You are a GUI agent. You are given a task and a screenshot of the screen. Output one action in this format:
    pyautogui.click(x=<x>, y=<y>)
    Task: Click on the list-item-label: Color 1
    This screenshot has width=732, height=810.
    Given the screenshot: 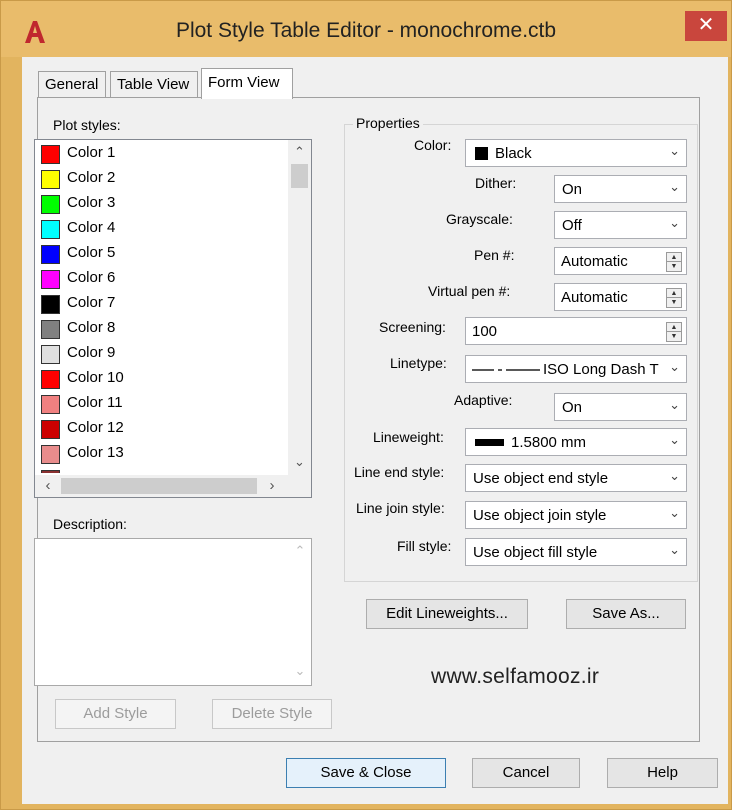 What is the action you would take?
    pyautogui.click(x=91, y=152)
    